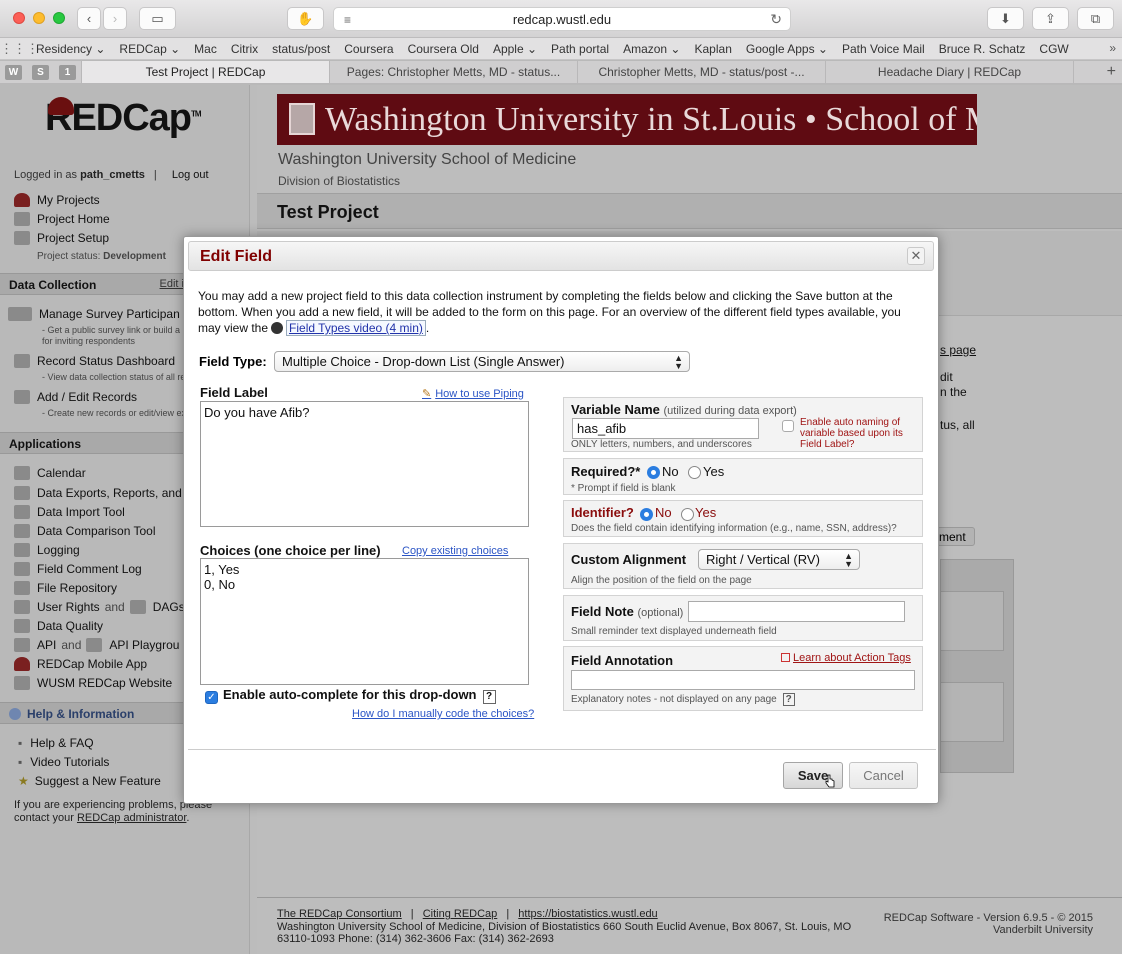 This screenshot has height=954, width=1122. I want to click on edit-instruments-link: Edit i, so click(172, 284).